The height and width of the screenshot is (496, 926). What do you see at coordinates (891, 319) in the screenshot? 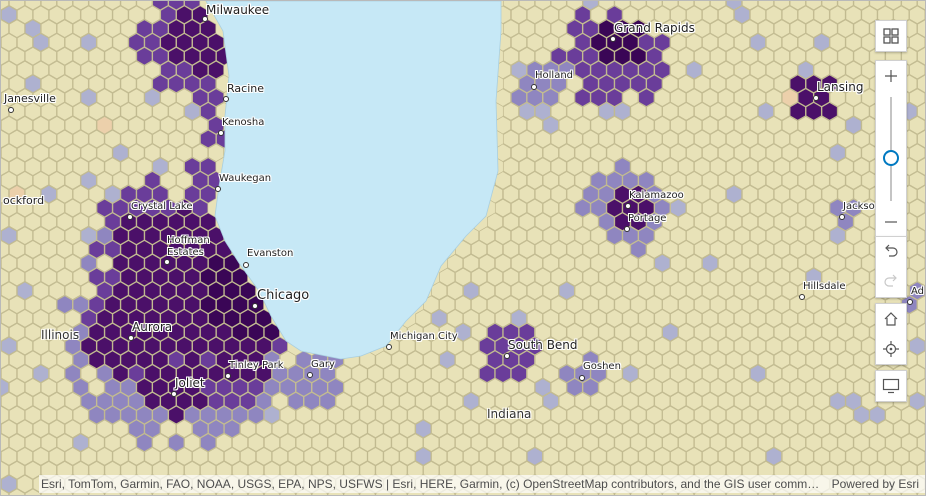
I see `home-icon` at bounding box center [891, 319].